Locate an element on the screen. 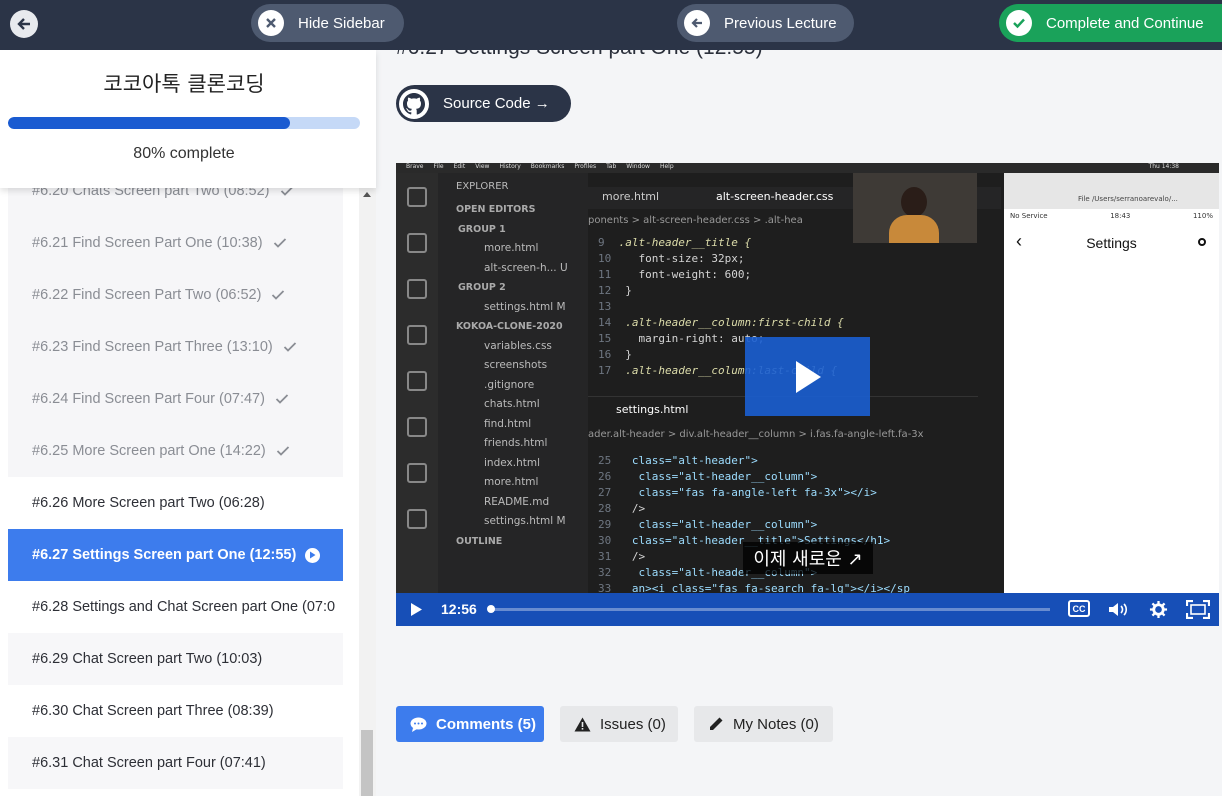 Image resolution: width=1222 pixels, height=796 pixels. lecture-label: #6.27 Settings Screen part One (12:55) is located at coordinates (164, 555).